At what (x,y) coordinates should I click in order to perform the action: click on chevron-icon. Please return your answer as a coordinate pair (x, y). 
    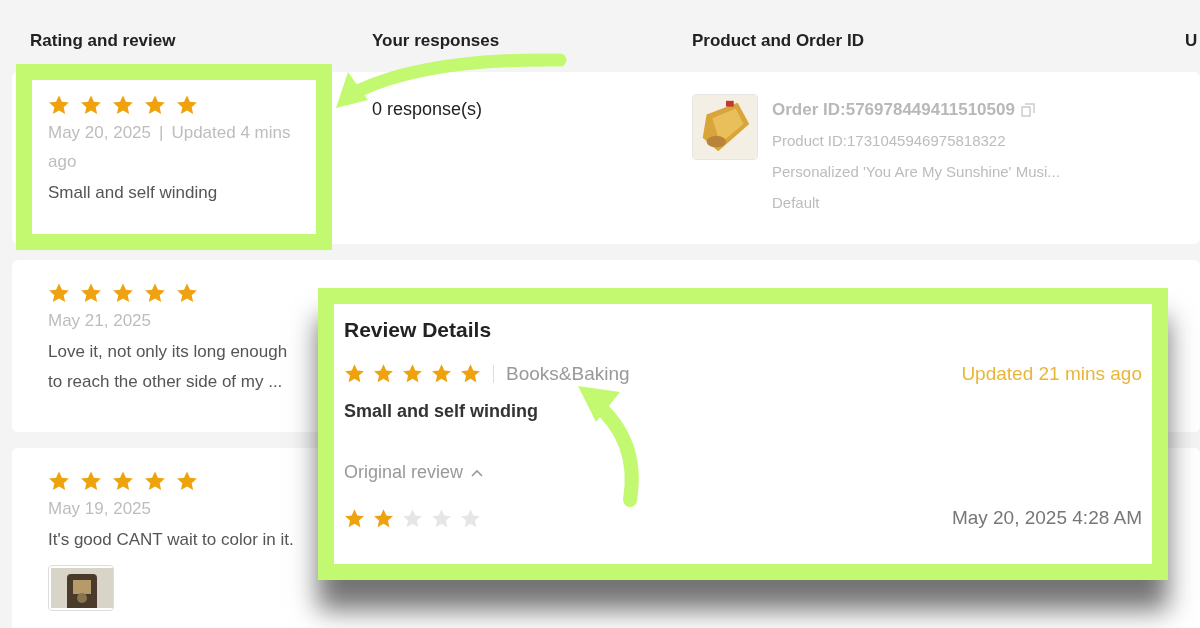
    Looking at the image, I should click on (477, 472).